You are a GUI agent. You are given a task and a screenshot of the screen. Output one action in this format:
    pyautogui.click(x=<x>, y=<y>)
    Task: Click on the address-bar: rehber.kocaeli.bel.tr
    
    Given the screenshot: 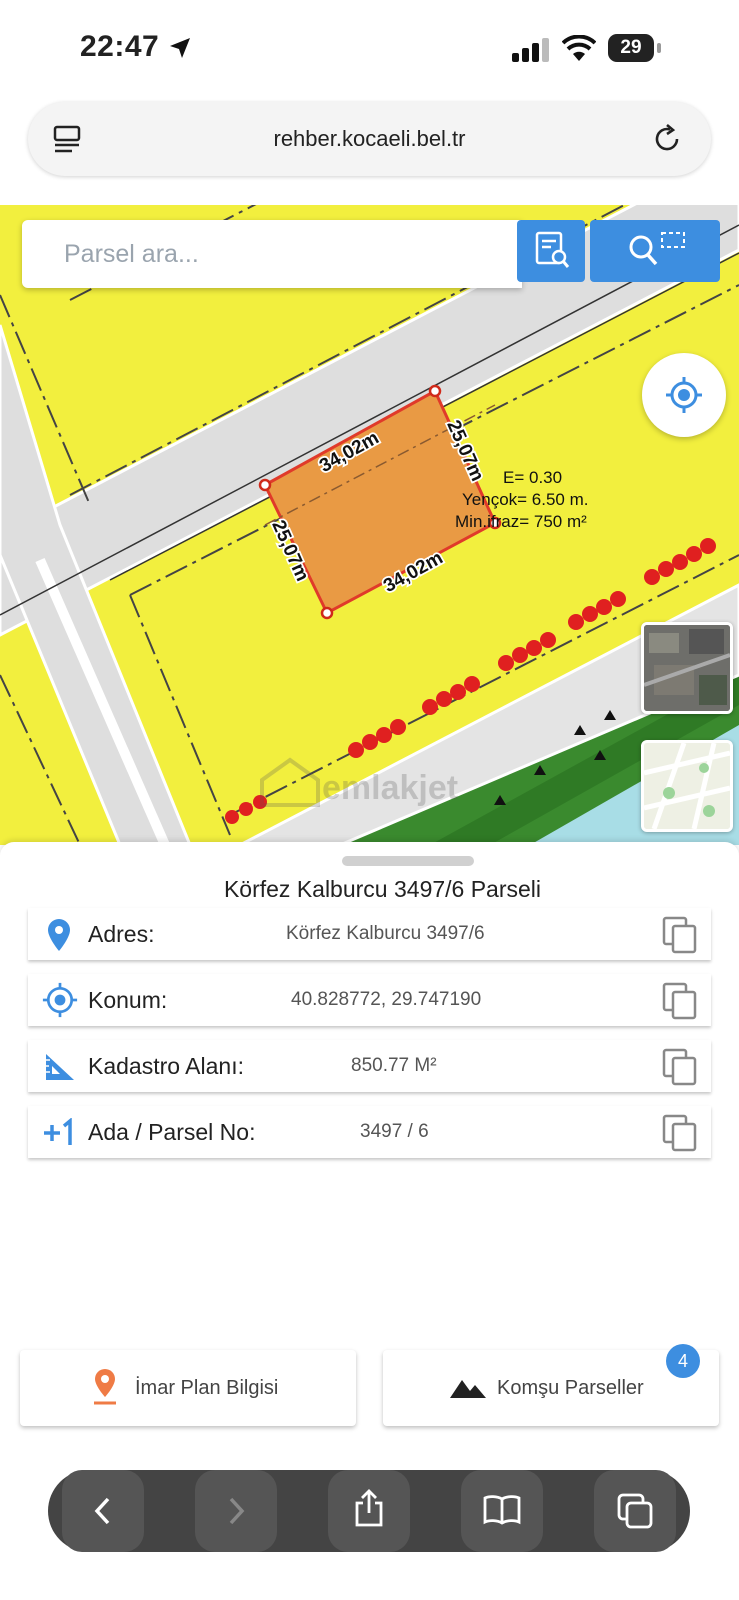 What is the action you would take?
    pyautogui.click(x=369, y=139)
    